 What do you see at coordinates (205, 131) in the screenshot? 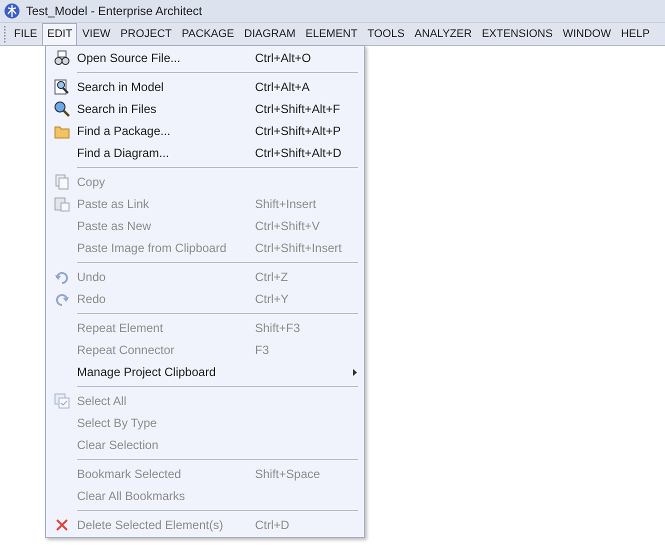
I see `menu-item: Find a Package... Ctrl+Shift+Alt+P` at bounding box center [205, 131].